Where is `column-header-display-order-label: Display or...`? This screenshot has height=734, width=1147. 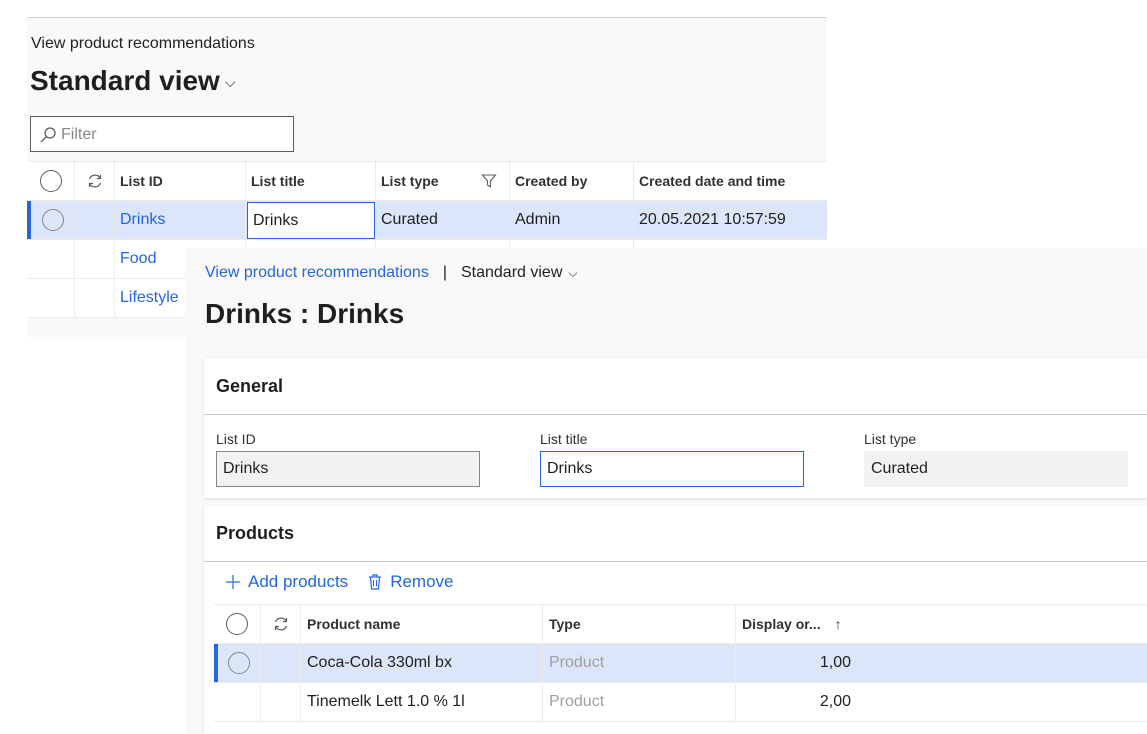 column-header-display-order-label: Display or... is located at coordinates (781, 624).